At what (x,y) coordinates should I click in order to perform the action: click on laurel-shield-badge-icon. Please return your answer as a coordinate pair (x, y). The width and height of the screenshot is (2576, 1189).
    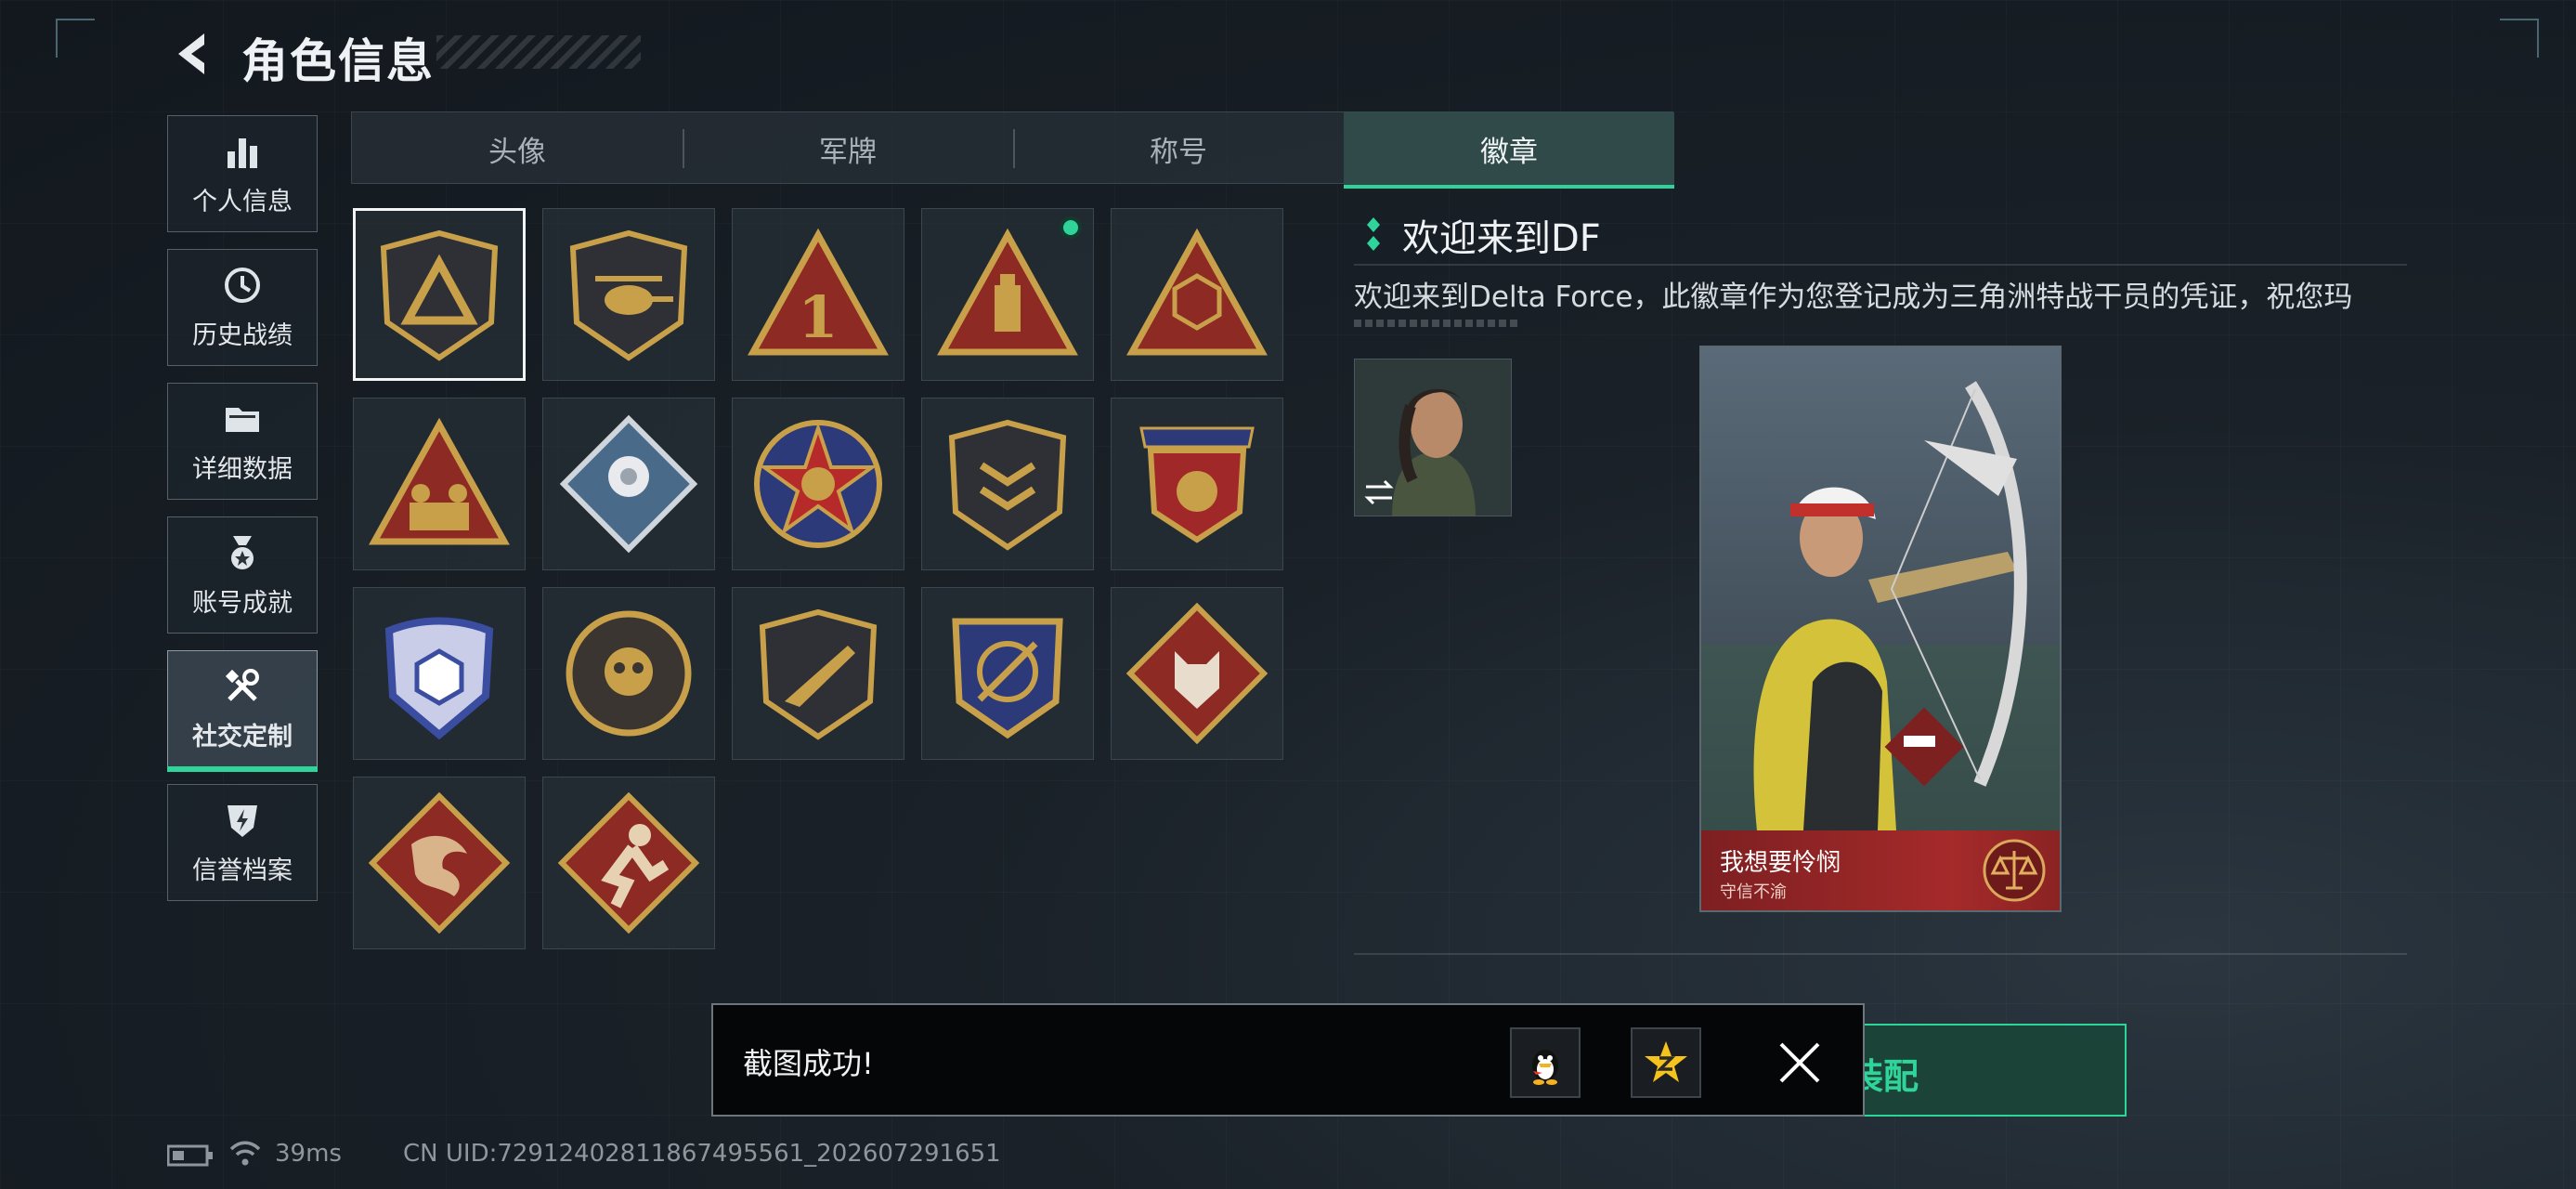
    Looking at the image, I should click on (1197, 484).